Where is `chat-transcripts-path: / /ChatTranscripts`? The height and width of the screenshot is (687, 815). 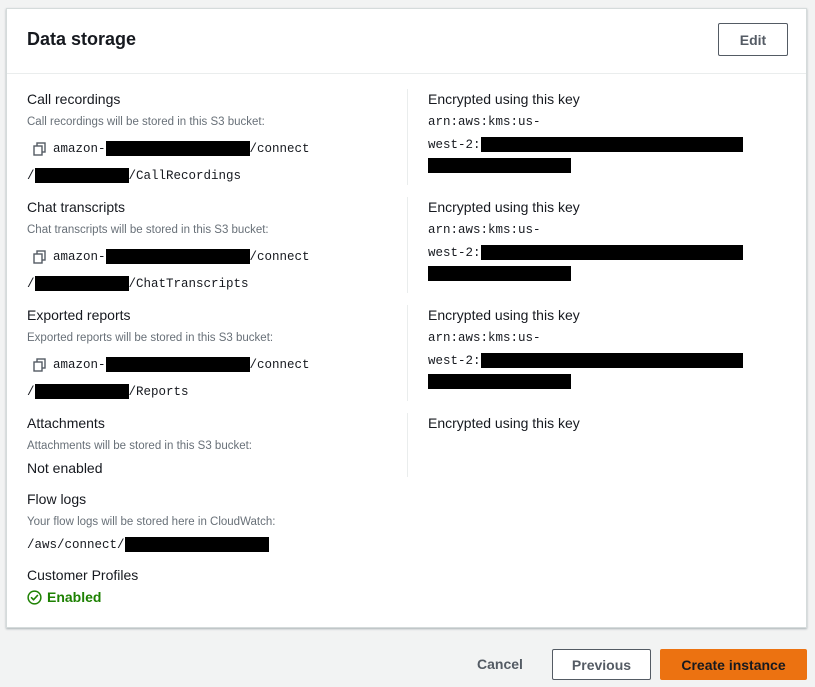
chat-transcripts-path: / /ChatTranscripts is located at coordinates (138, 283).